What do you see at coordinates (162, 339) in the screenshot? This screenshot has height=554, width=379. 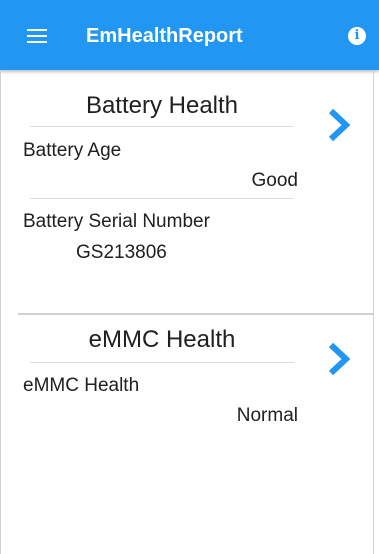 I see `emmc-health-title: eMMC Health` at bounding box center [162, 339].